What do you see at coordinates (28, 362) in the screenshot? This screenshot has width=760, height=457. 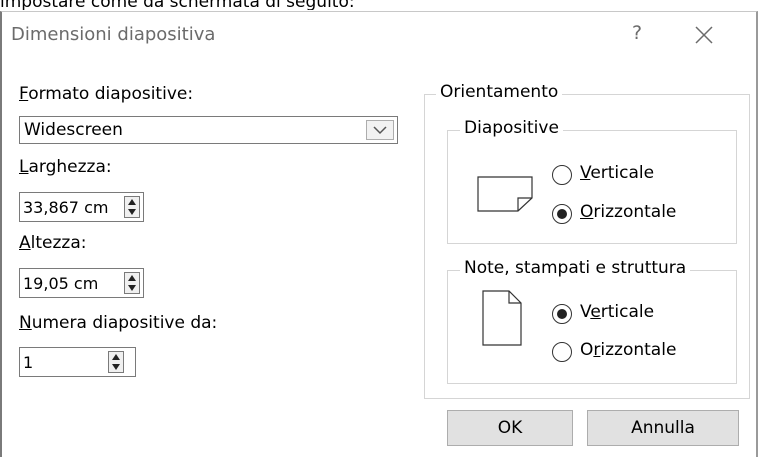 I see `numbering-value: 1` at bounding box center [28, 362].